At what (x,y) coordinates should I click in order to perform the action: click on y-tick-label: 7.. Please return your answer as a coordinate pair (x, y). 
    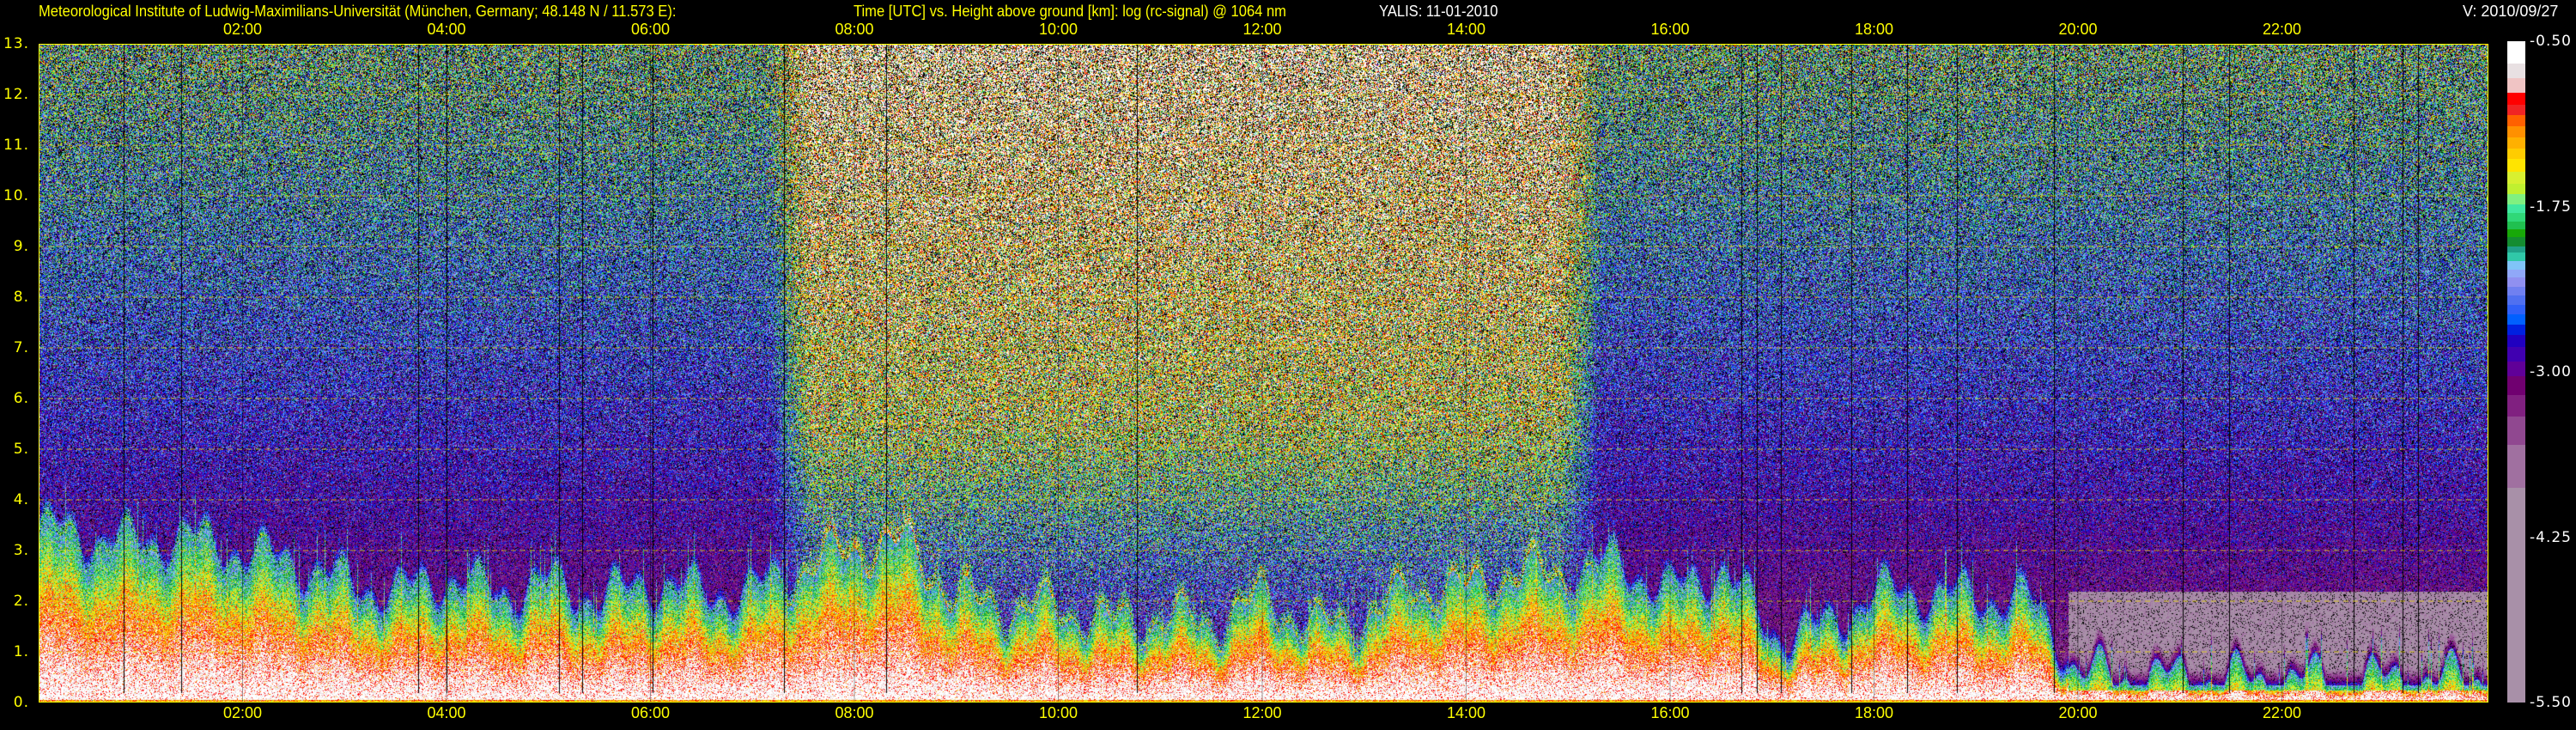
    Looking at the image, I should click on (21, 347).